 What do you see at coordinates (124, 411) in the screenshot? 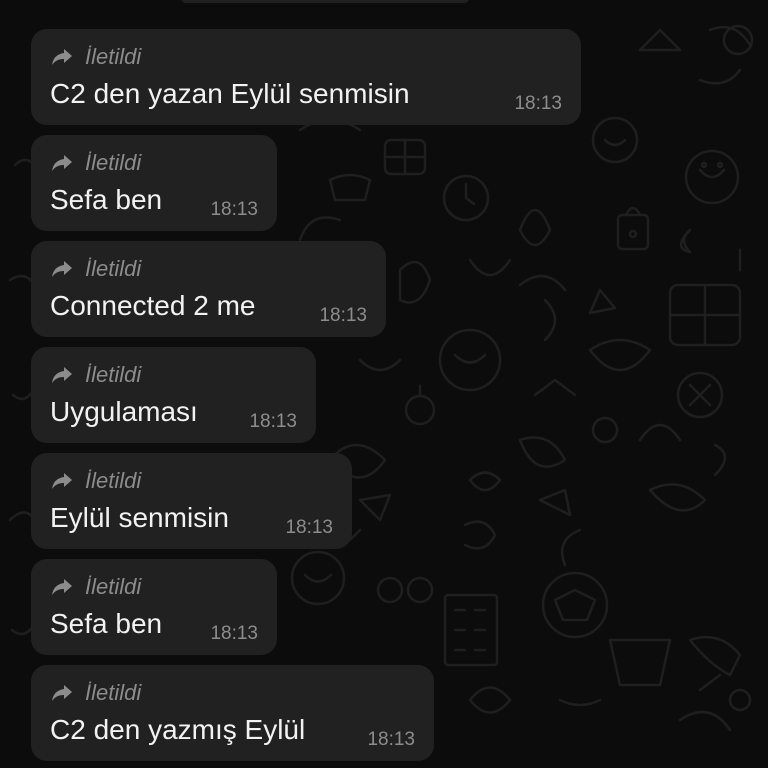
I see `message-text: Uygulaması` at bounding box center [124, 411].